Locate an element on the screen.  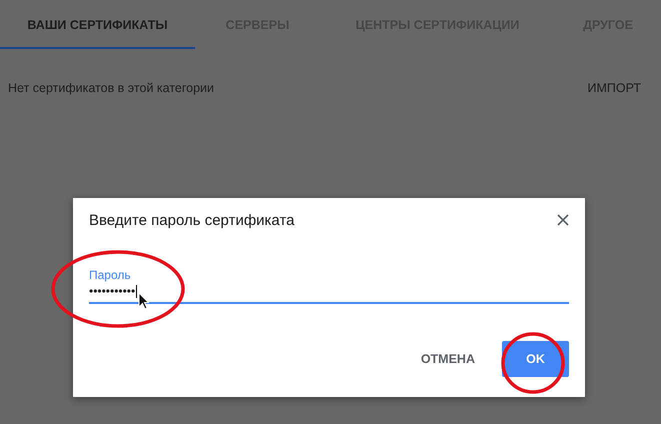
annotation-circle is located at coordinates (533, 363).